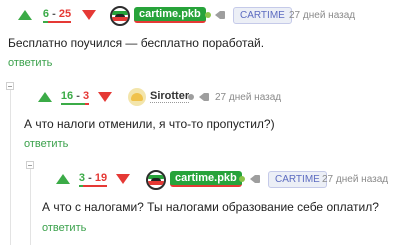  I want to click on score-display: 16 - 3, so click(75, 97).